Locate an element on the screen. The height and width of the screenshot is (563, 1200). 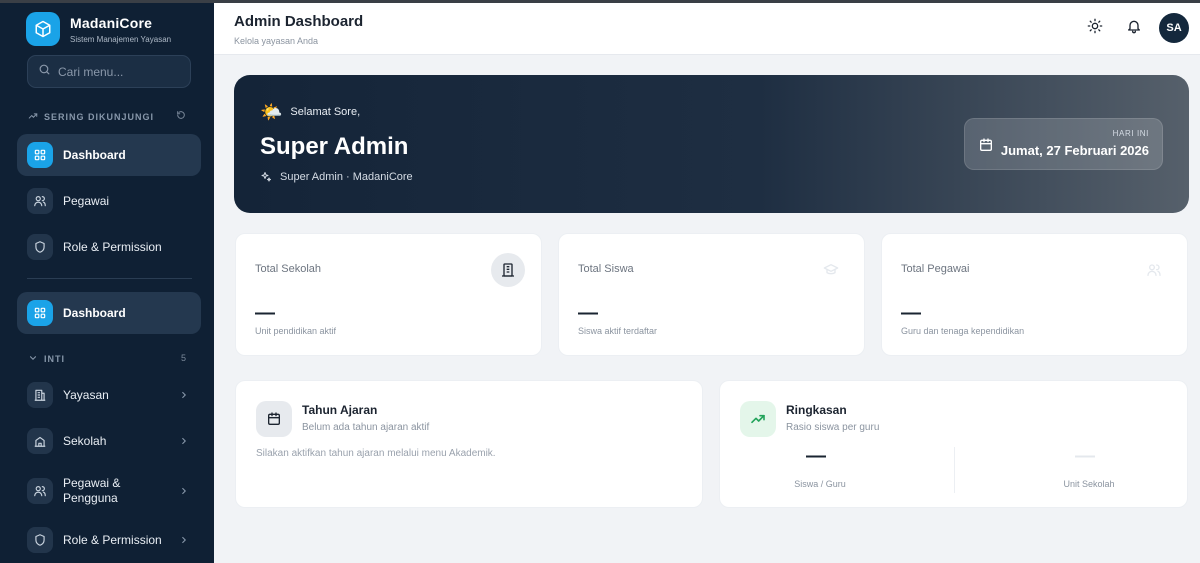
brand-subtitle: Sistem Manajemen Yayasan is located at coordinates (121, 39).